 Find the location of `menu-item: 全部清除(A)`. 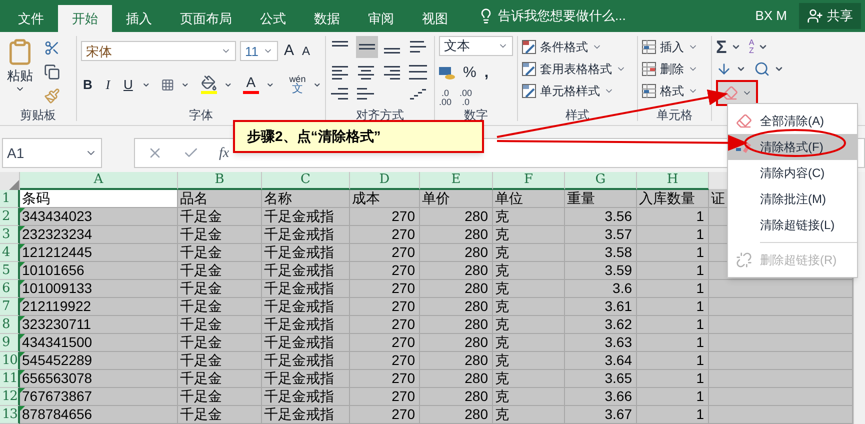

menu-item: 全部清除(A) is located at coordinates (792, 121).